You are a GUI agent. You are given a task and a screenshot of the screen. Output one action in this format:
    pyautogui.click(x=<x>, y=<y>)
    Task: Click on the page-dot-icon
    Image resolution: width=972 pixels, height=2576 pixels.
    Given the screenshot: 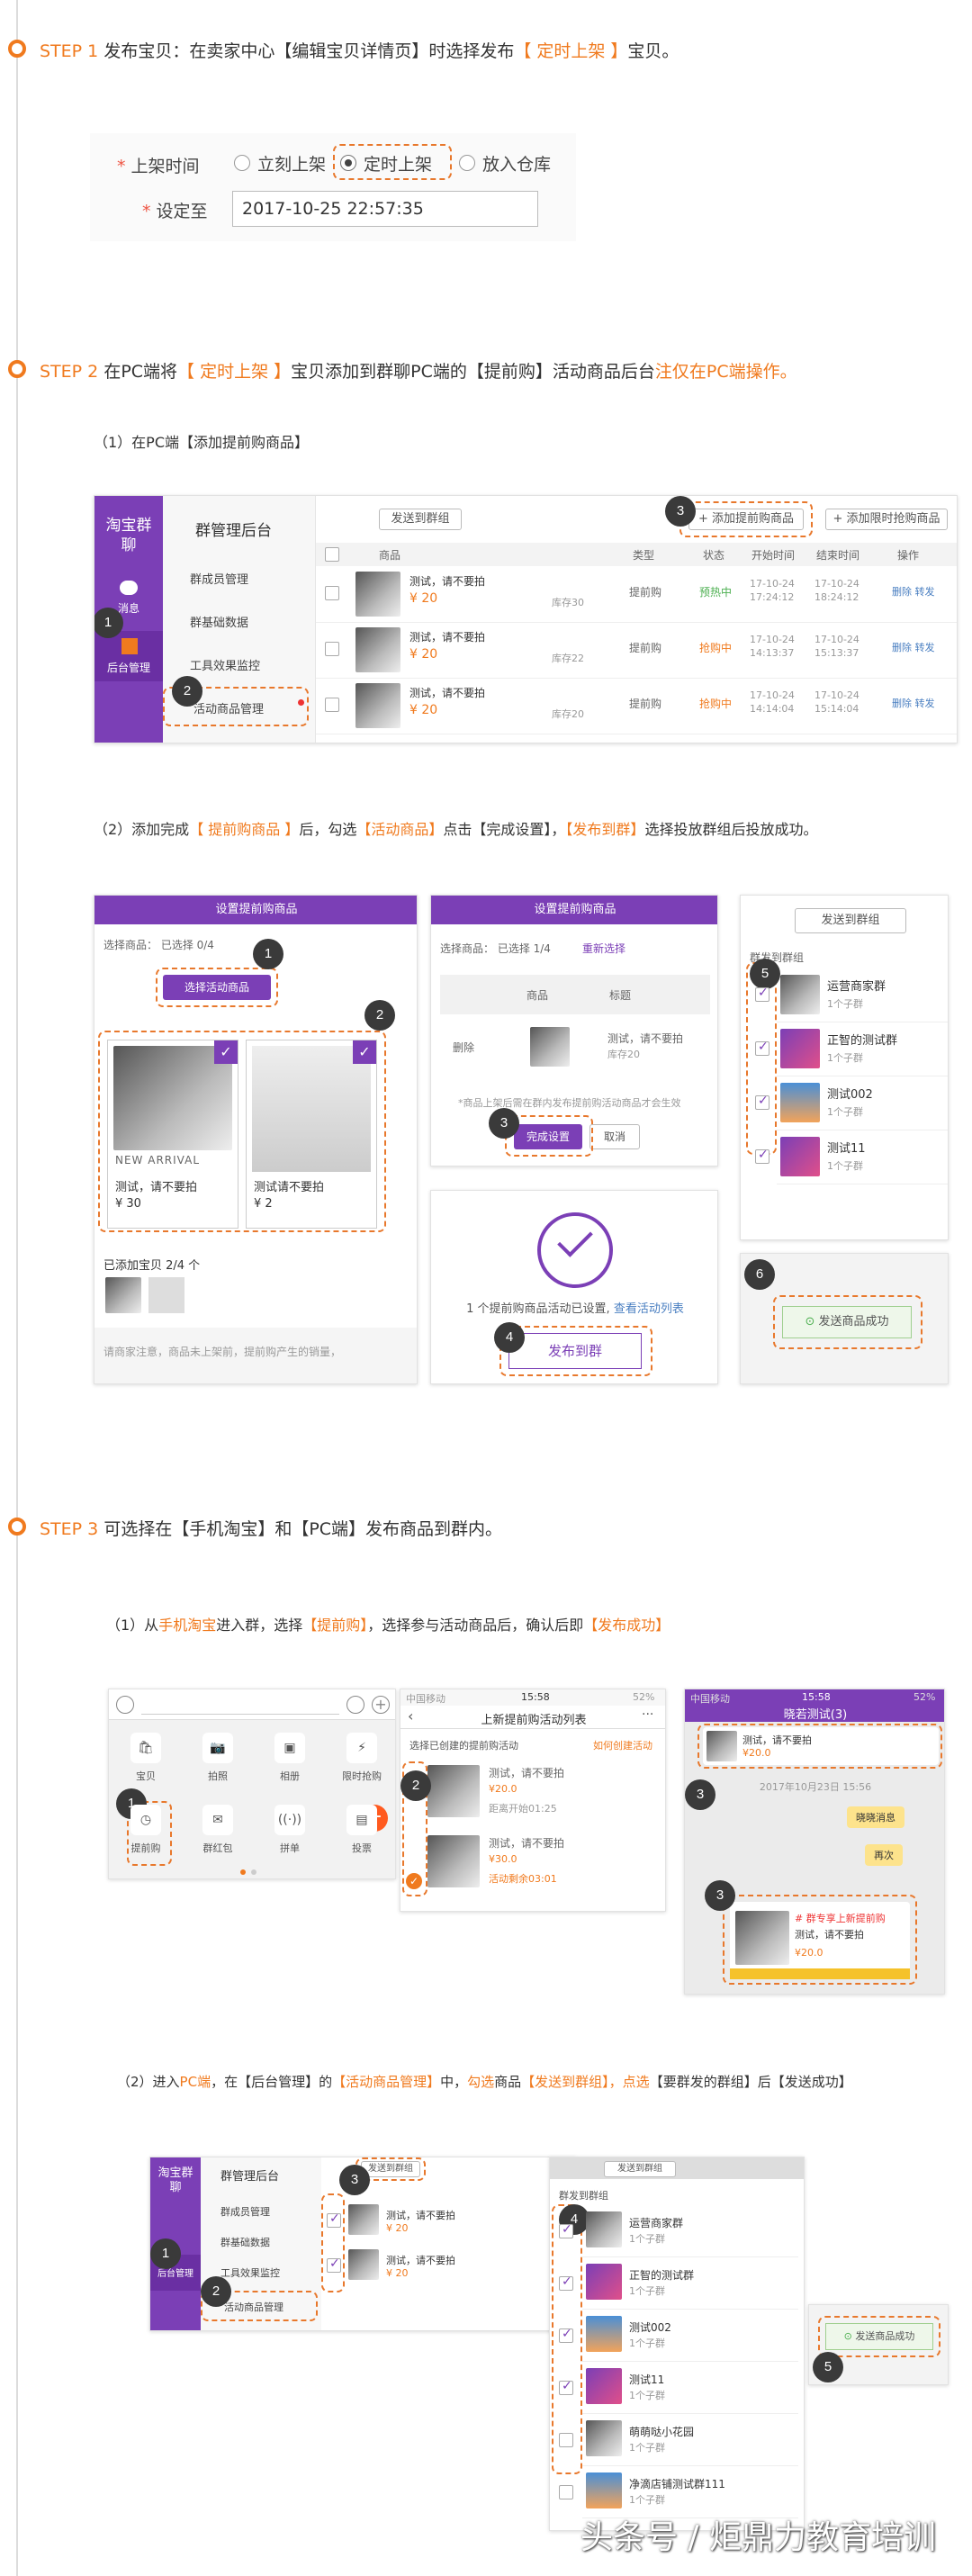 What is the action you would take?
    pyautogui.click(x=243, y=1872)
    